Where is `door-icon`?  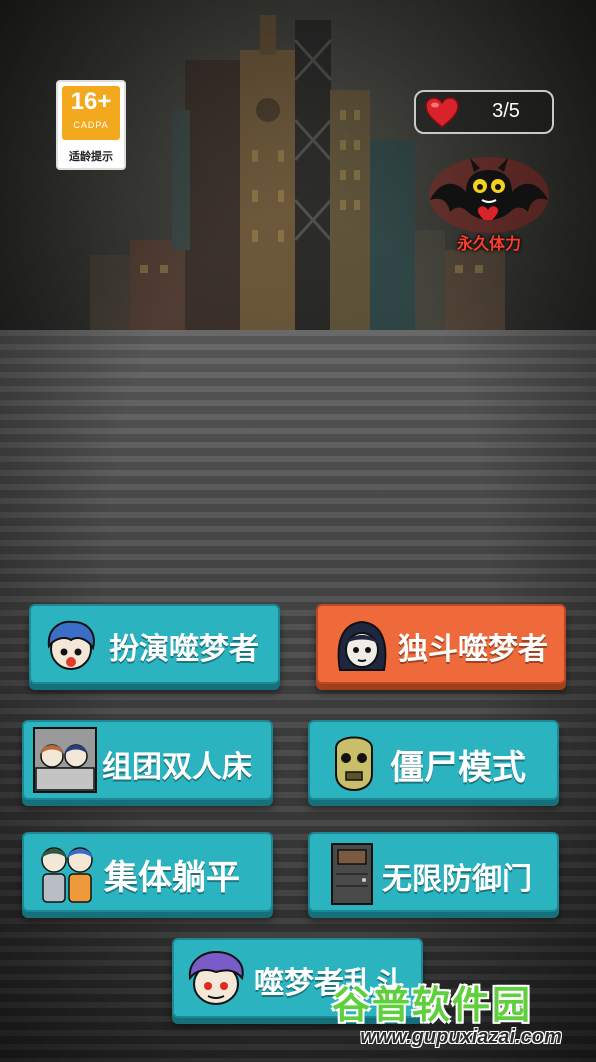 door-icon is located at coordinates (352, 874).